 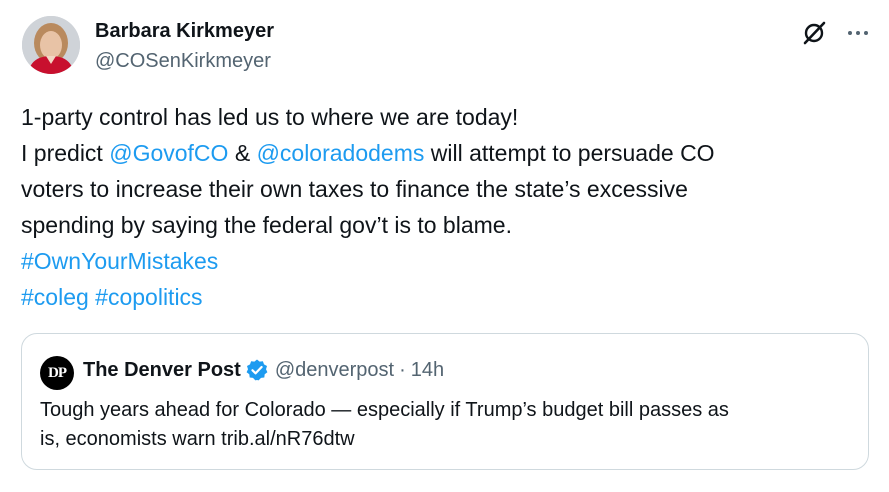 What do you see at coordinates (168, 153) in the screenshot?
I see `mention-govofco: @GovofCO` at bounding box center [168, 153].